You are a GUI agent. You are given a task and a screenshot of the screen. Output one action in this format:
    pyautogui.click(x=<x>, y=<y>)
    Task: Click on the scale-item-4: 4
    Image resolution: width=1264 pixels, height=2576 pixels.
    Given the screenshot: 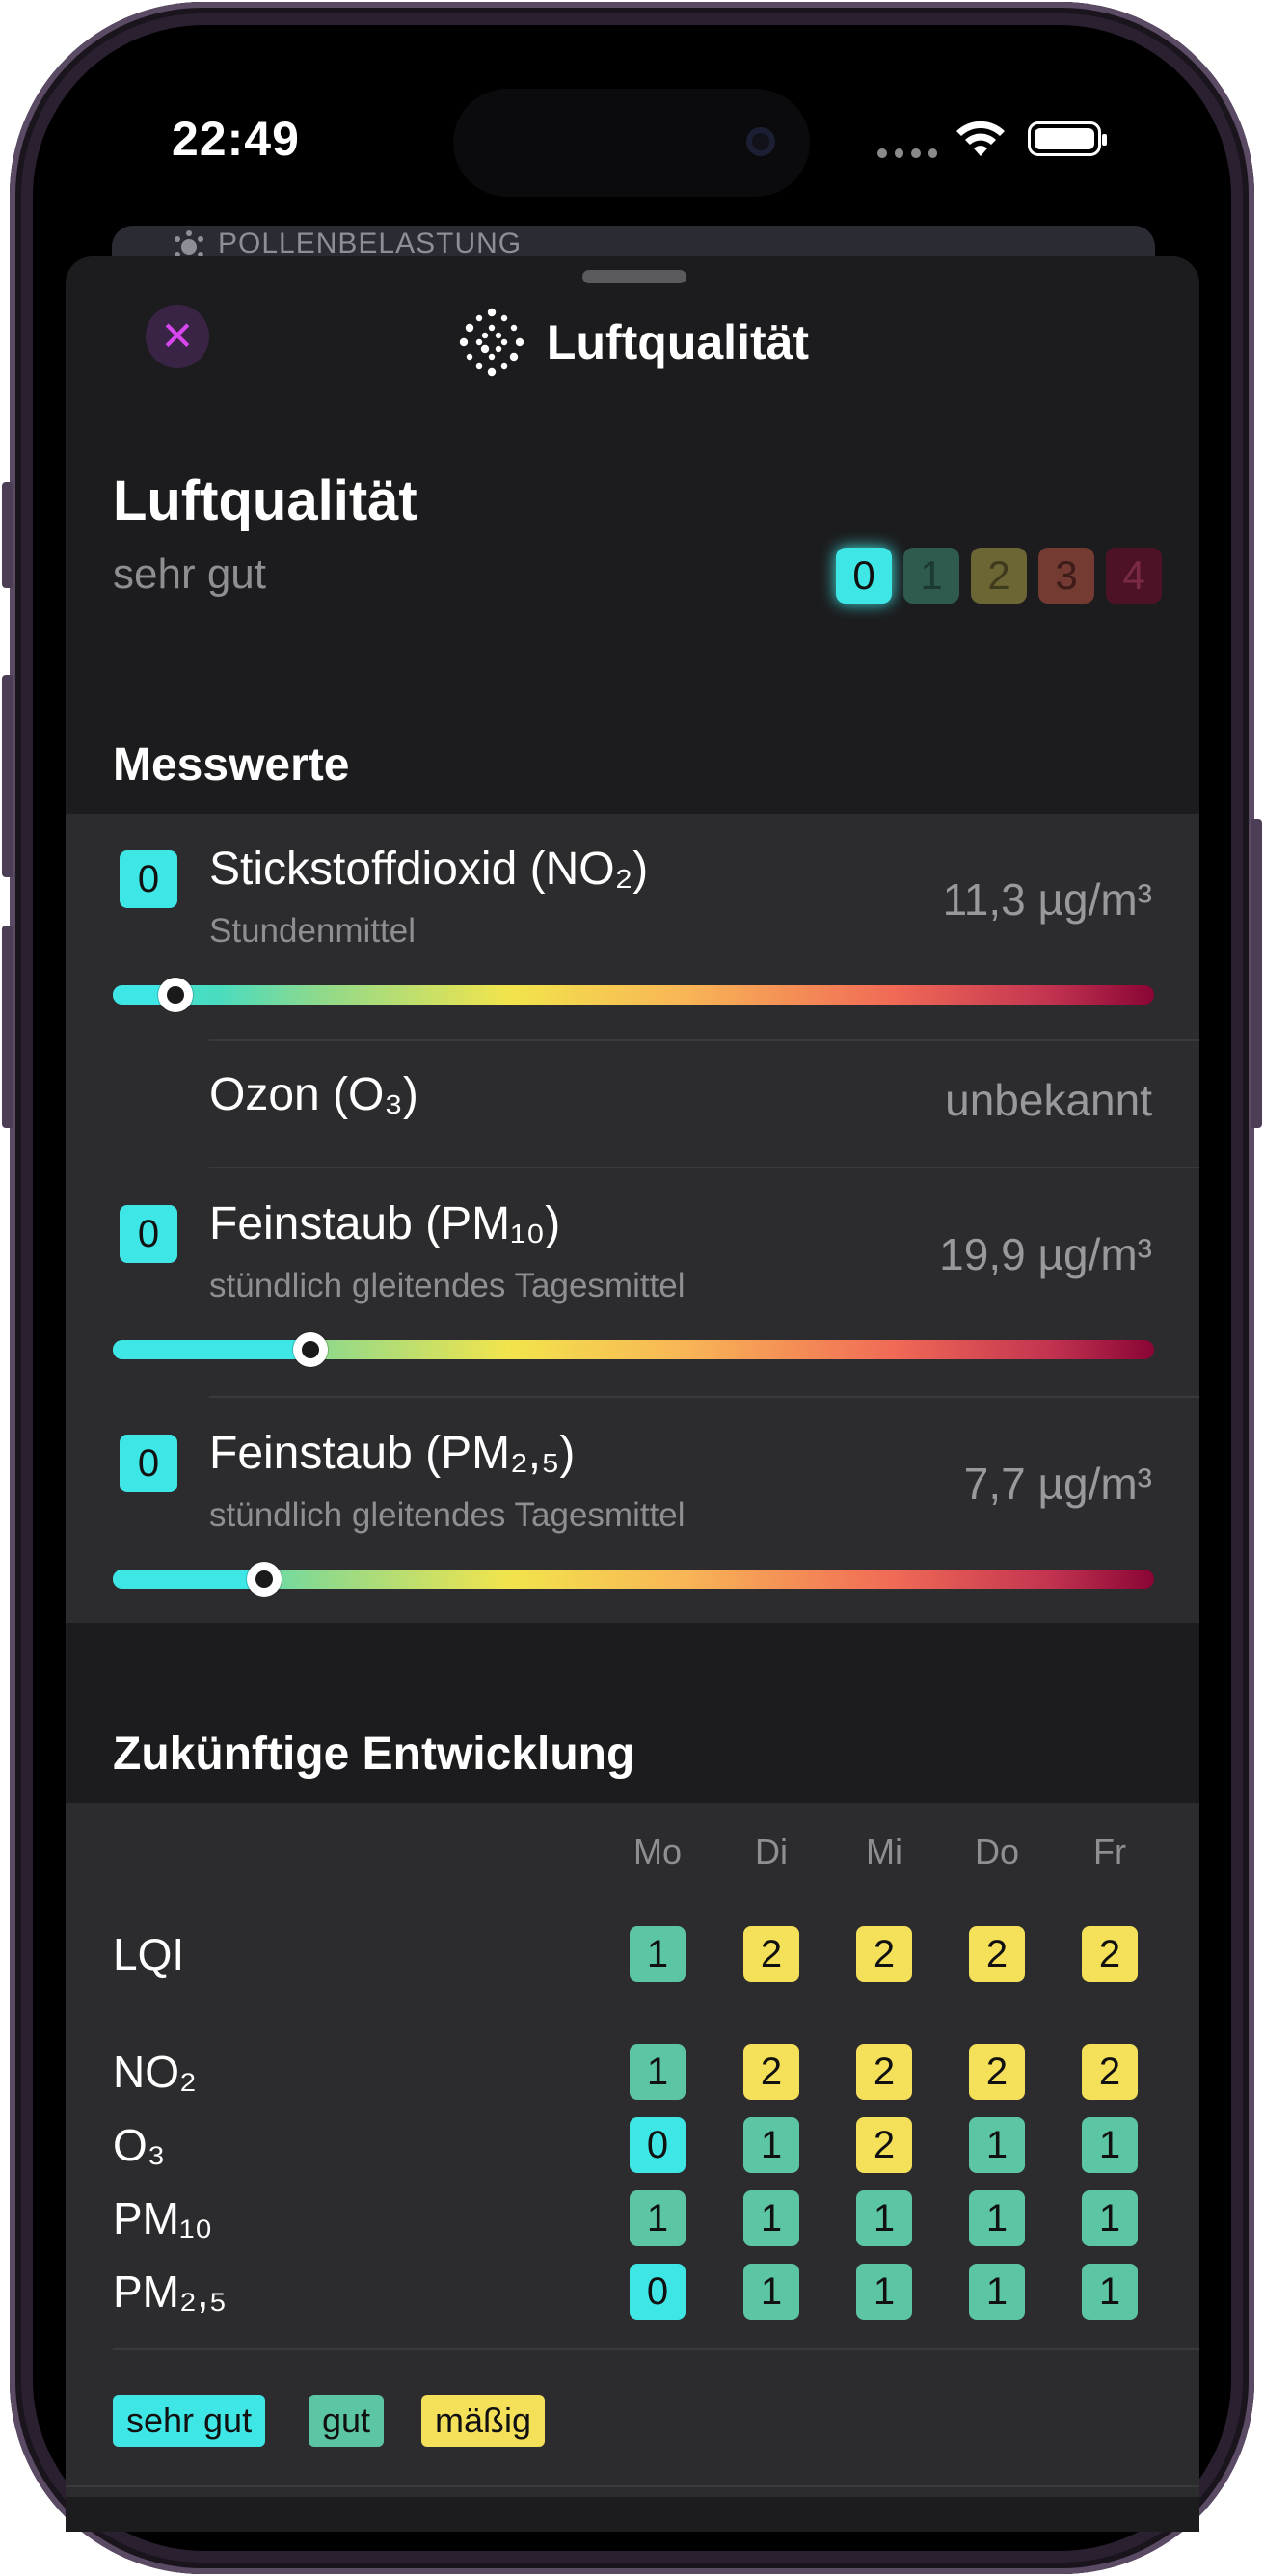 What is the action you would take?
    pyautogui.click(x=1134, y=576)
    